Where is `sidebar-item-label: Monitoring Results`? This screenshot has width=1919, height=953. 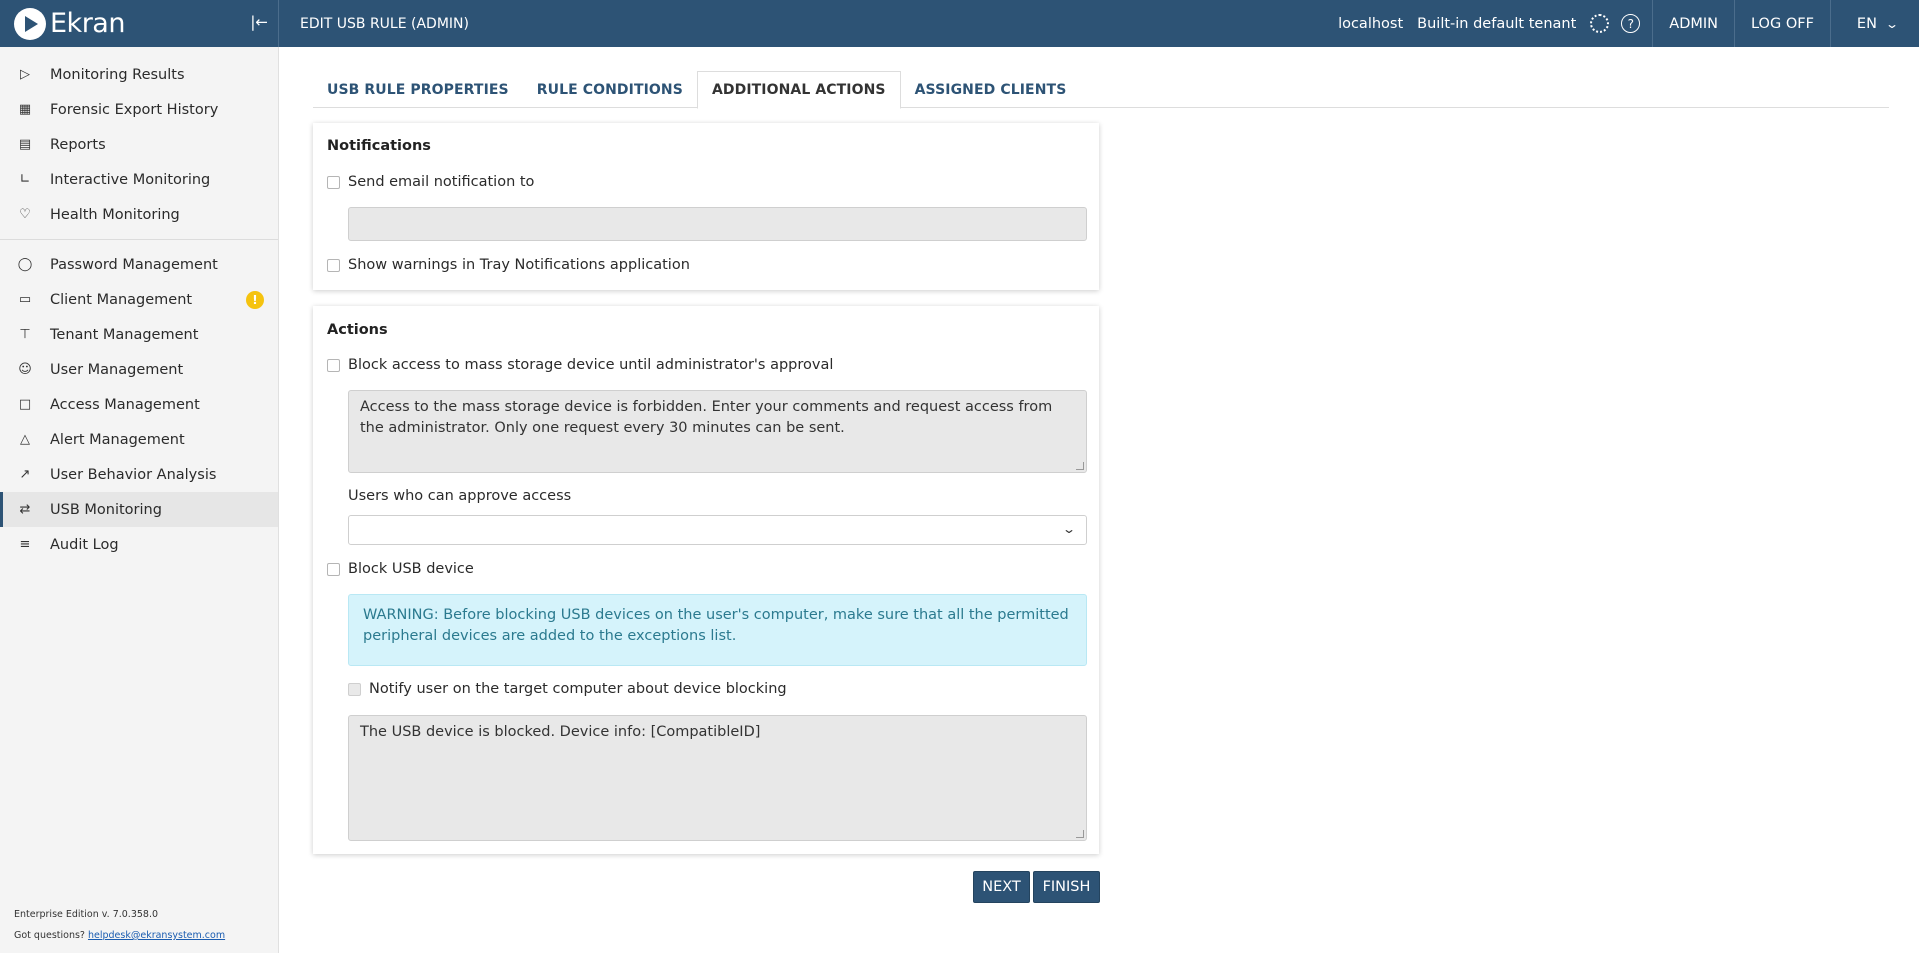
sidebar-item-label: Monitoring Results is located at coordinates (117, 74).